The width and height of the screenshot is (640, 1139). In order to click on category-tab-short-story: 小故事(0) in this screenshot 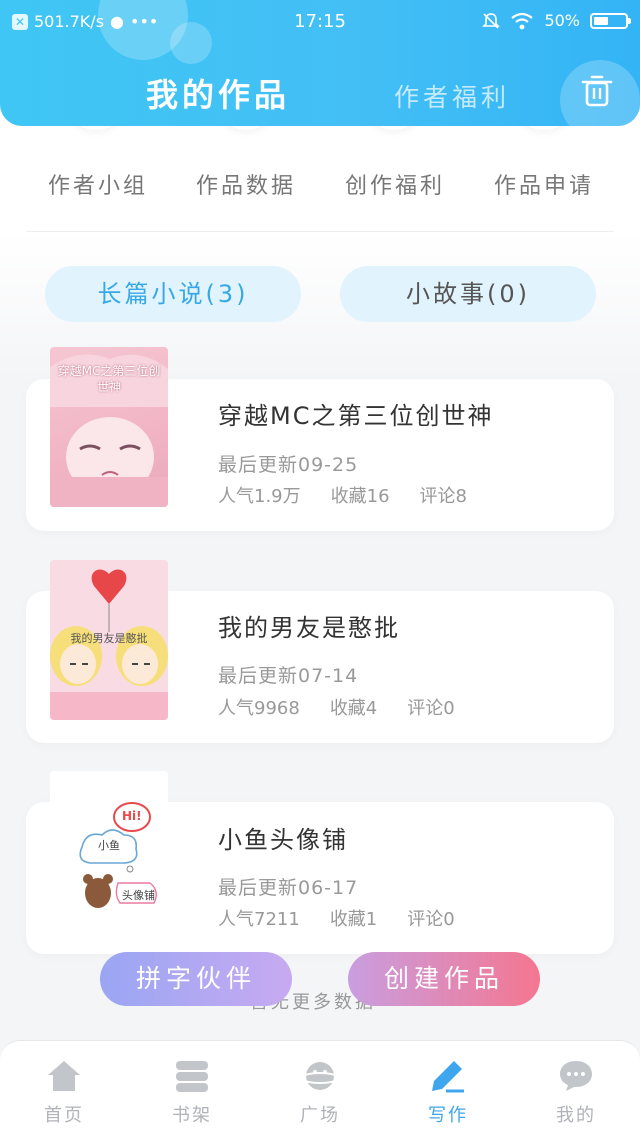, I will do `click(468, 294)`.